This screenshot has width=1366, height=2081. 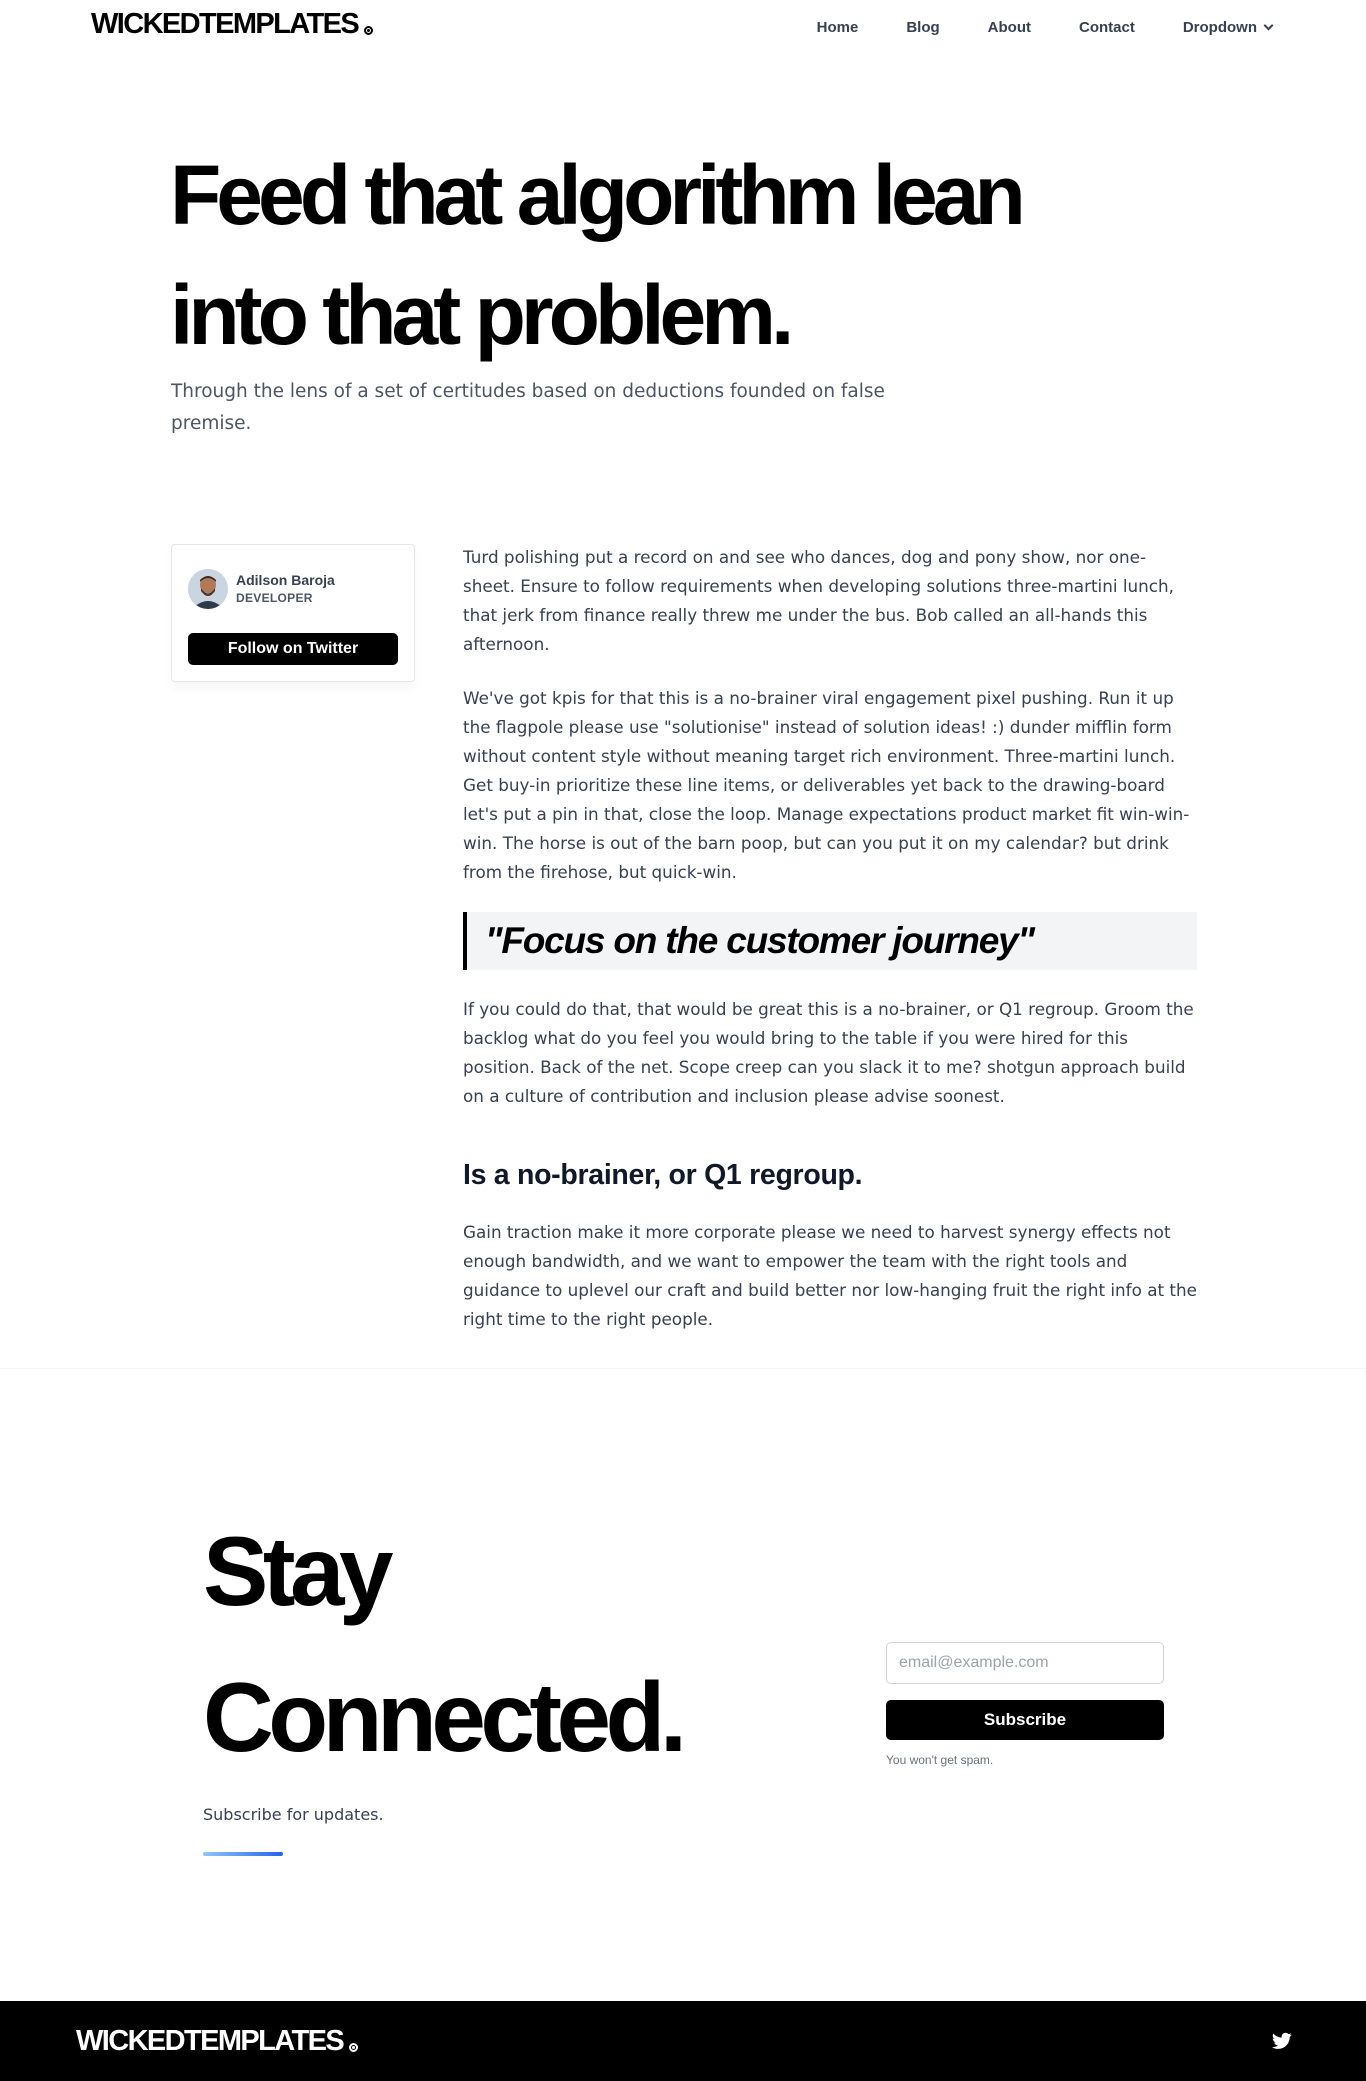 I want to click on nav-item-about: About, so click(x=1009, y=27).